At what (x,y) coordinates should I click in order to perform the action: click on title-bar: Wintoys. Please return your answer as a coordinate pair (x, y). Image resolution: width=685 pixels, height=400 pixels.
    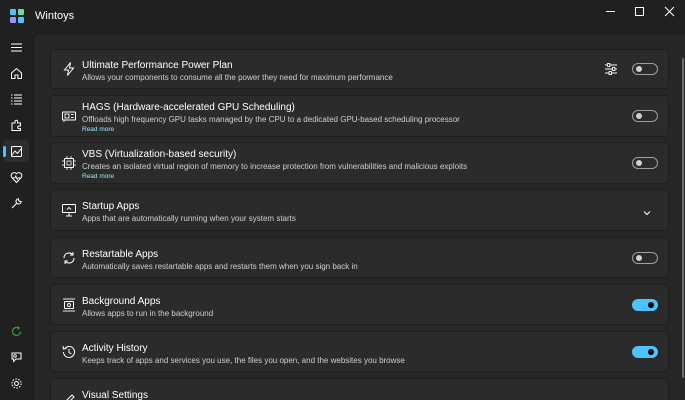
    Looking at the image, I should click on (342, 16).